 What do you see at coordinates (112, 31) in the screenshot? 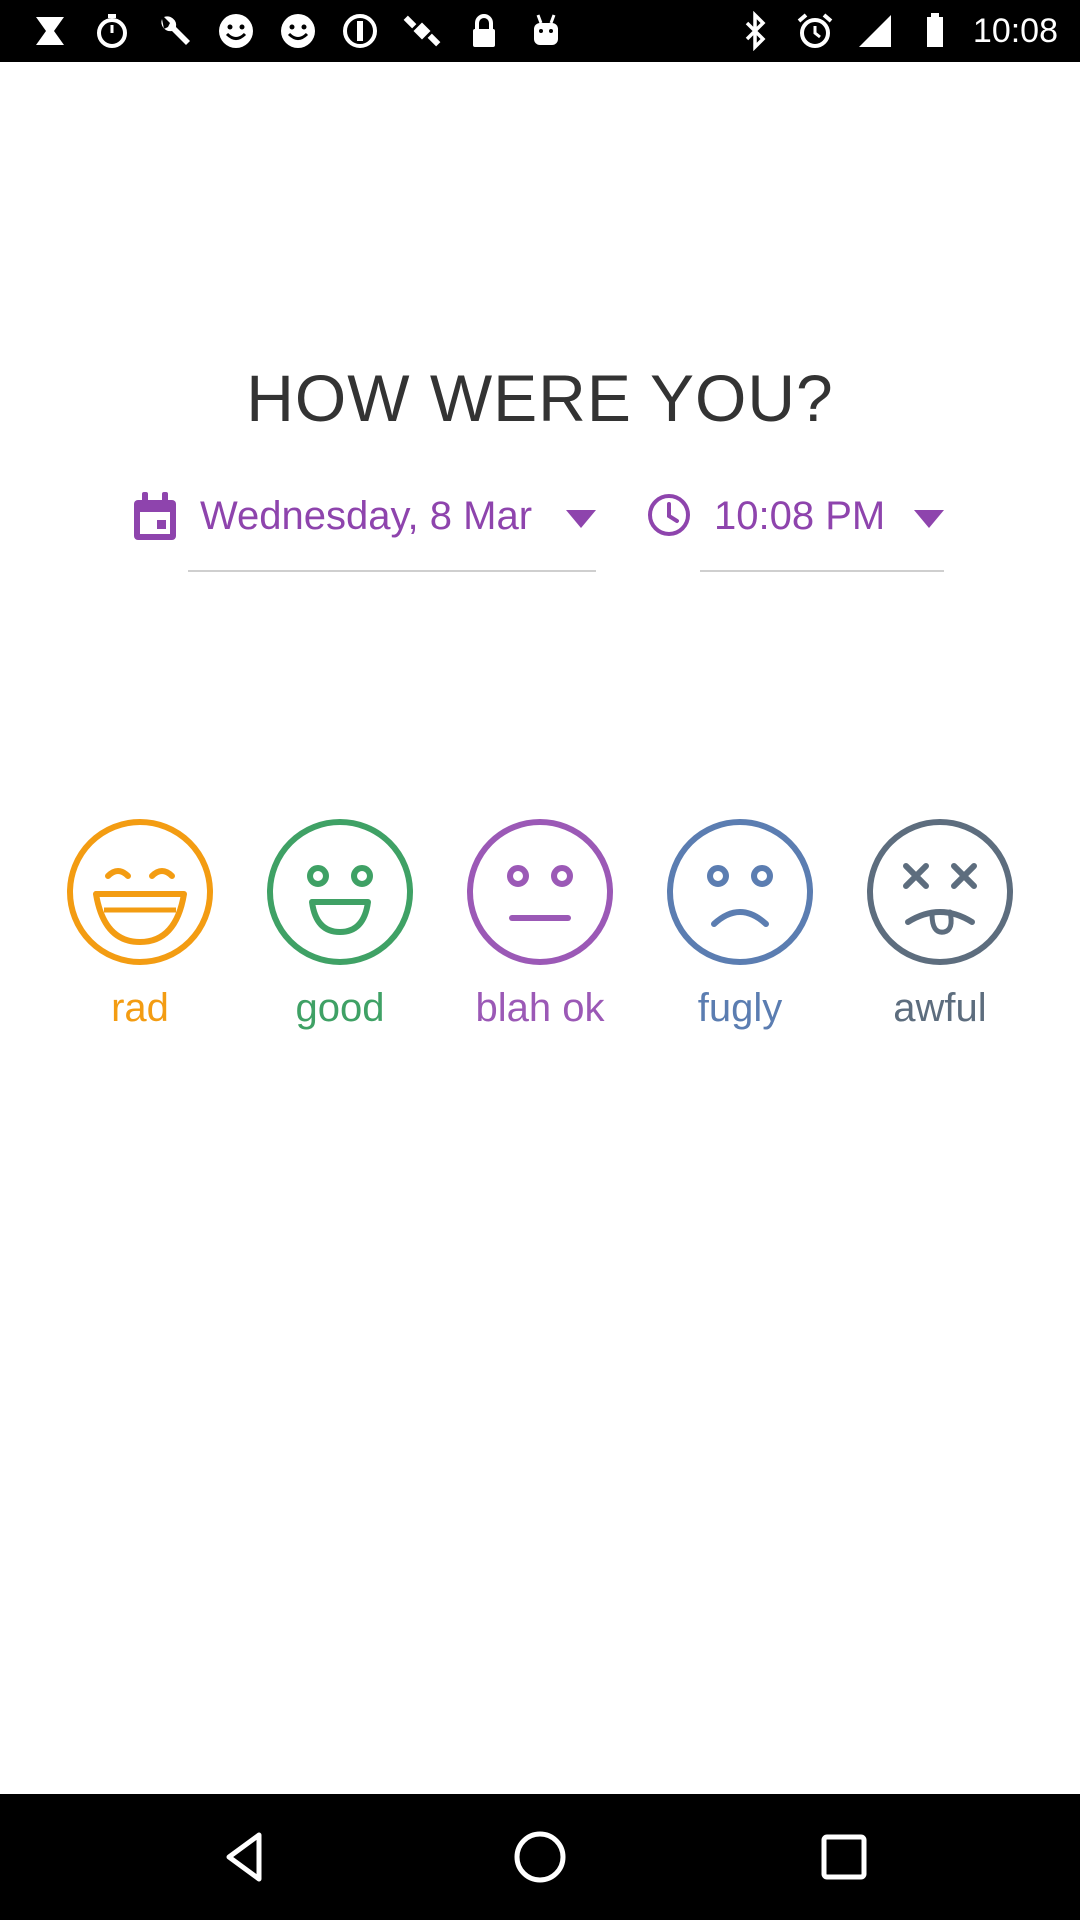
I see `stopwatch-icon` at bounding box center [112, 31].